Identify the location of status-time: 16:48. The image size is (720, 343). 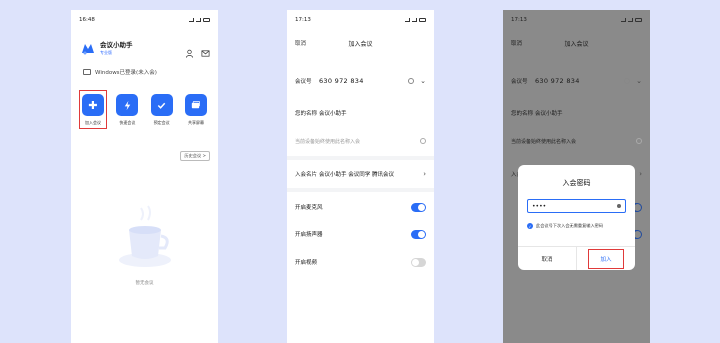
(87, 20).